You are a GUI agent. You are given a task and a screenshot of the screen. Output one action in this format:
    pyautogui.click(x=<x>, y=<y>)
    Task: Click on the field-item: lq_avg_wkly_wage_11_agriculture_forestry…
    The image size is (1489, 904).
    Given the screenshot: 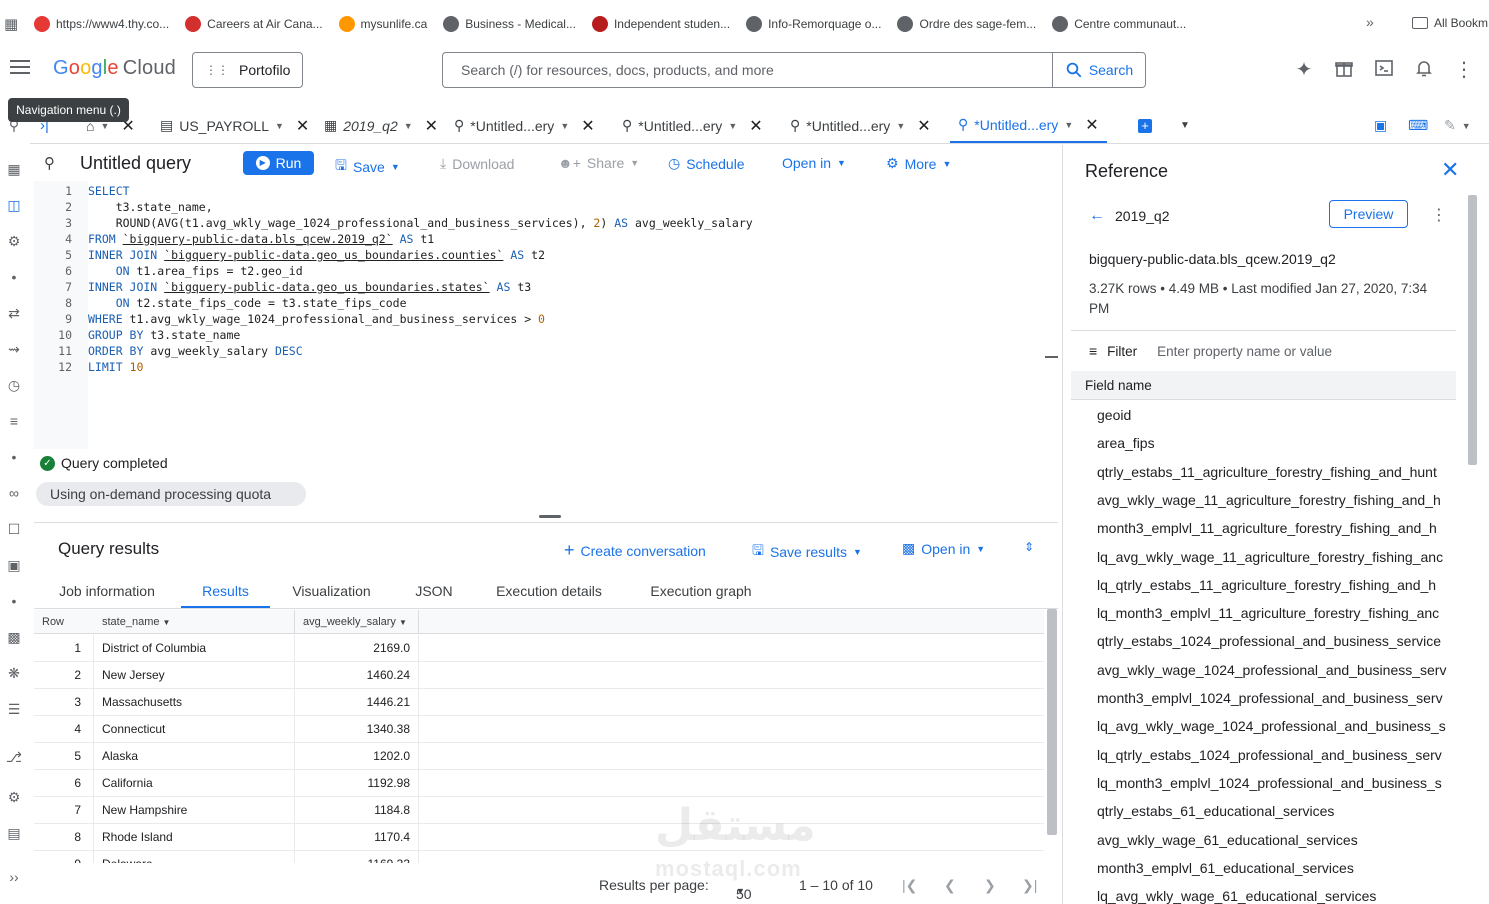 What is the action you would take?
    pyautogui.click(x=1277, y=557)
    